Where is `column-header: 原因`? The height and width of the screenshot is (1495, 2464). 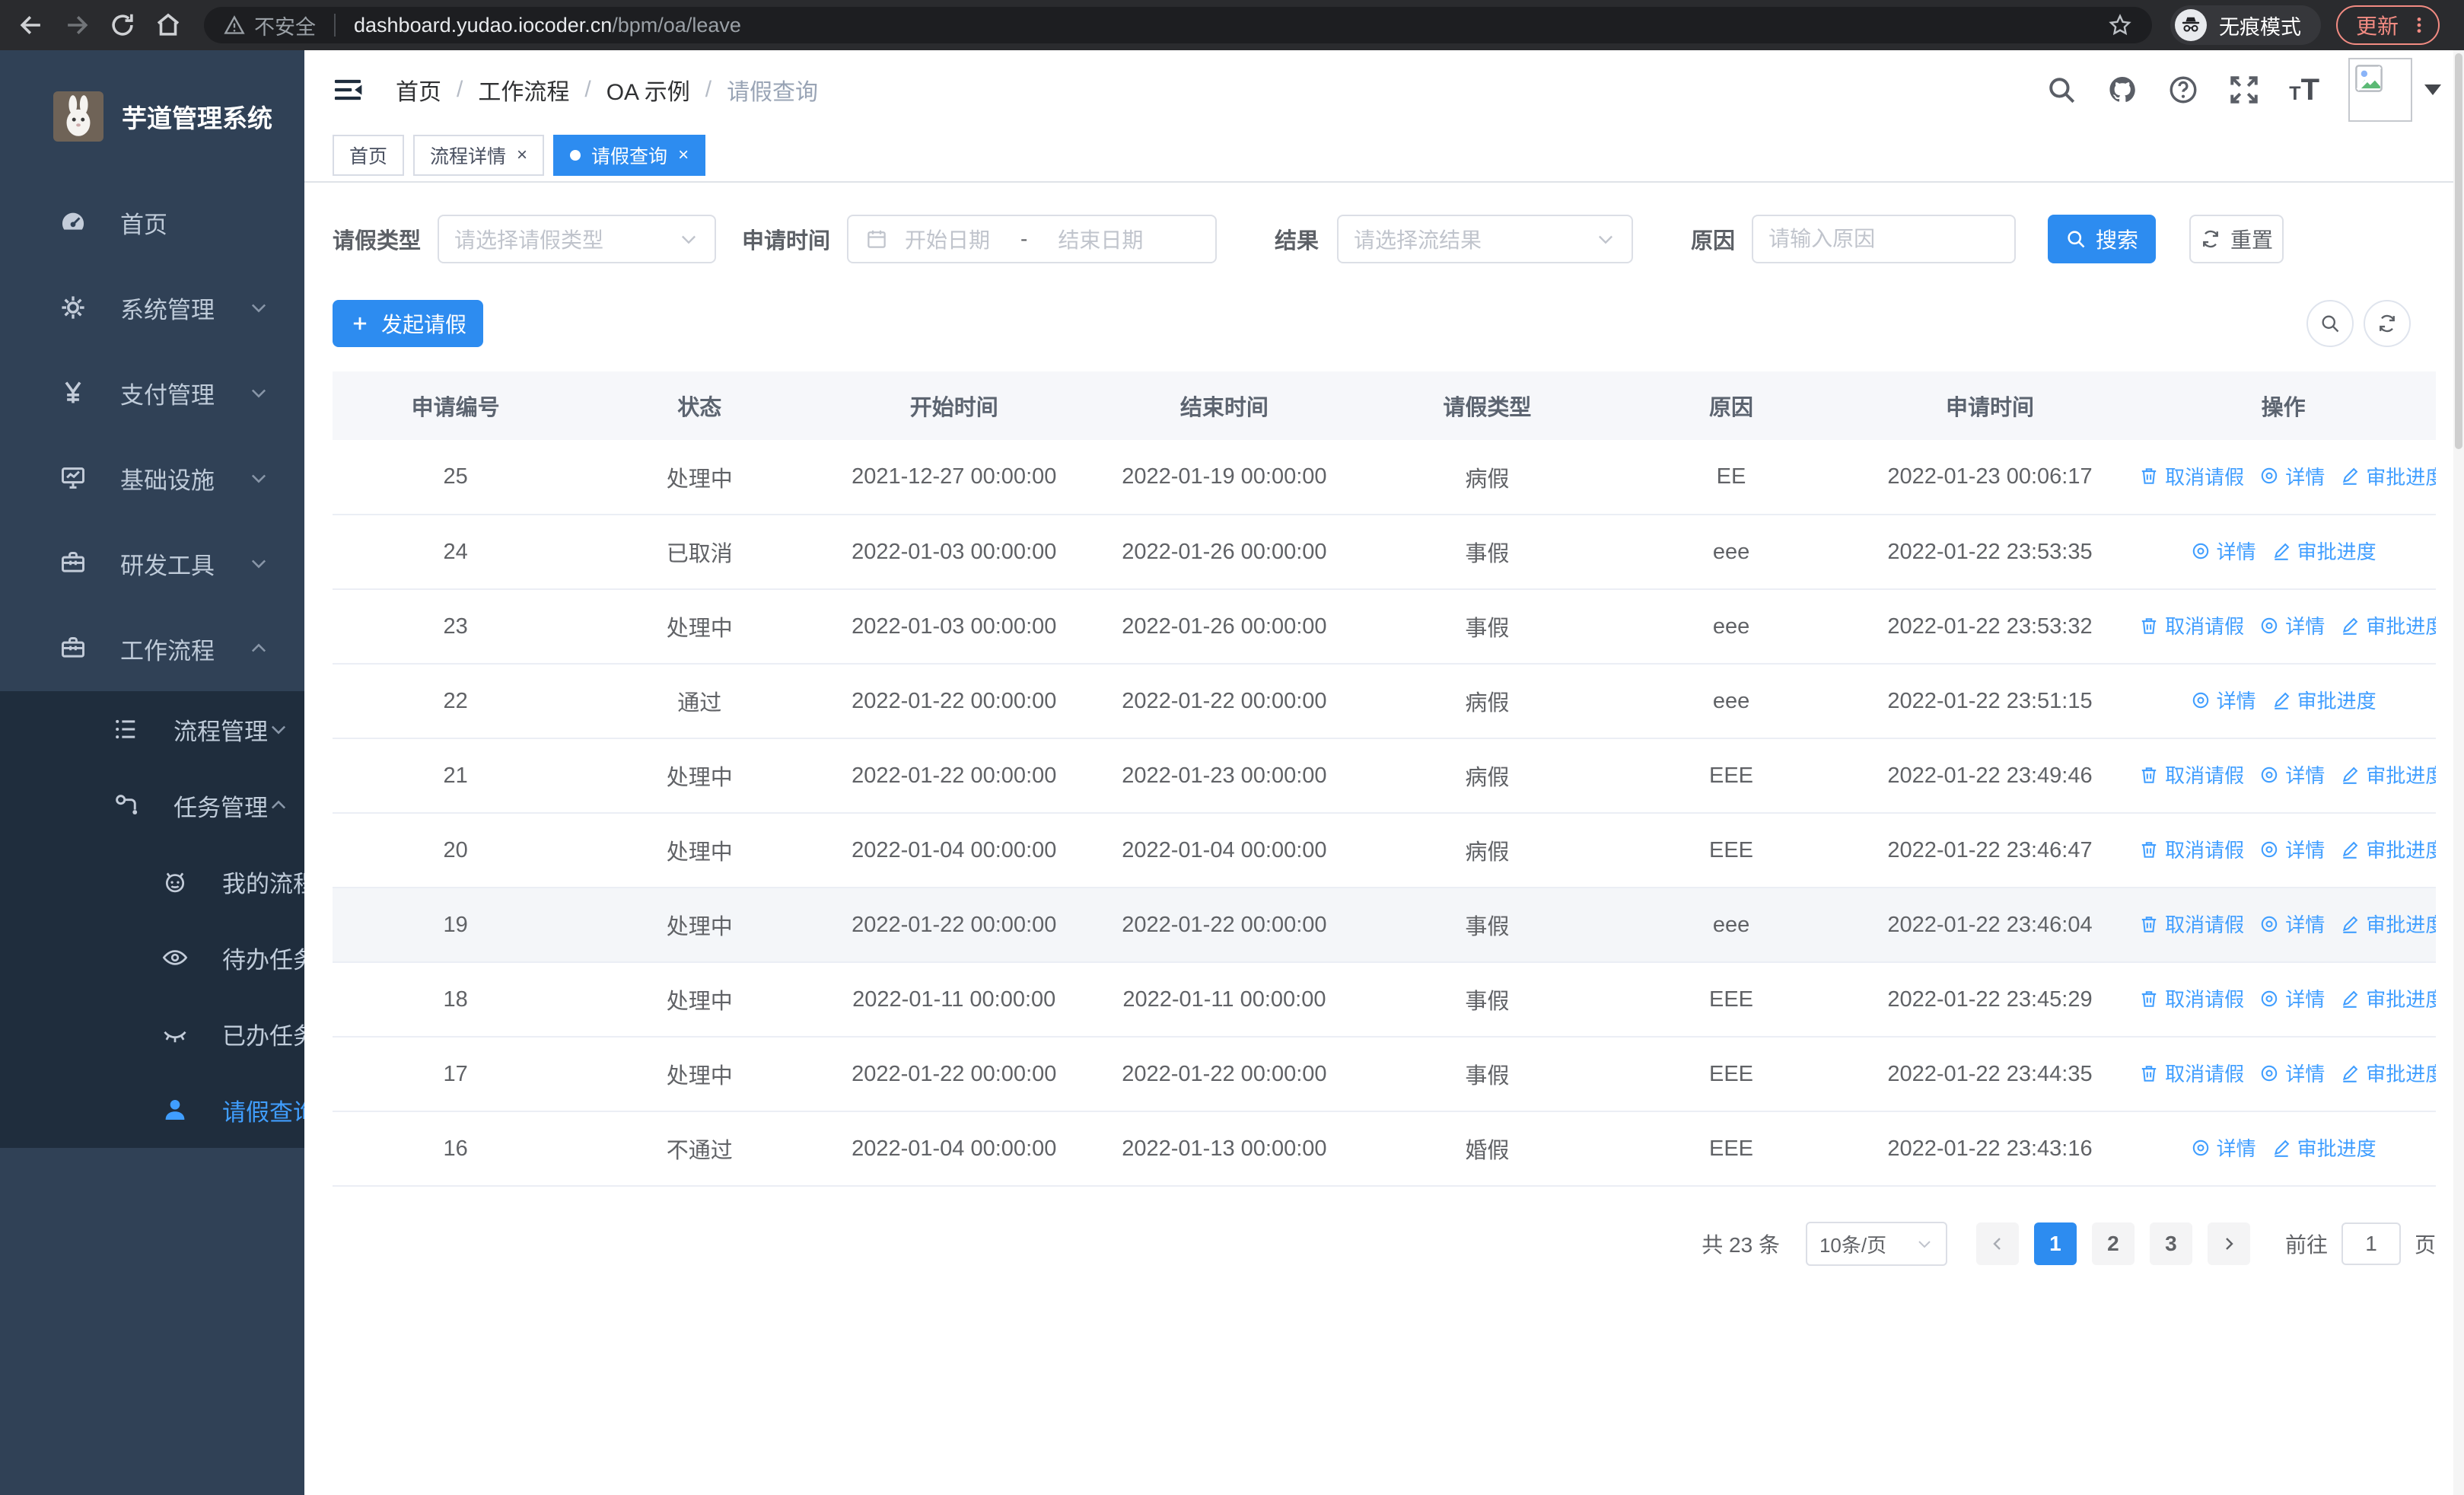
column-header: 原因 is located at coordinates (1731, 405).